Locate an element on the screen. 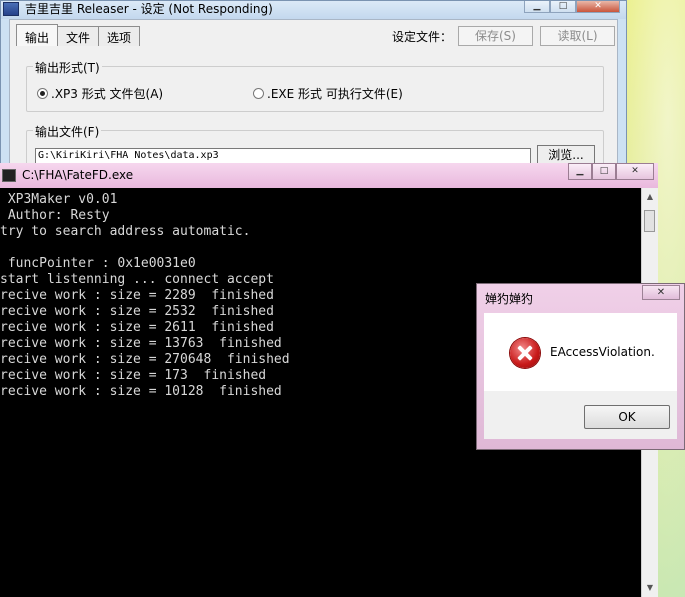  minimize-button: ▁ is located at coordinates (537, 7).